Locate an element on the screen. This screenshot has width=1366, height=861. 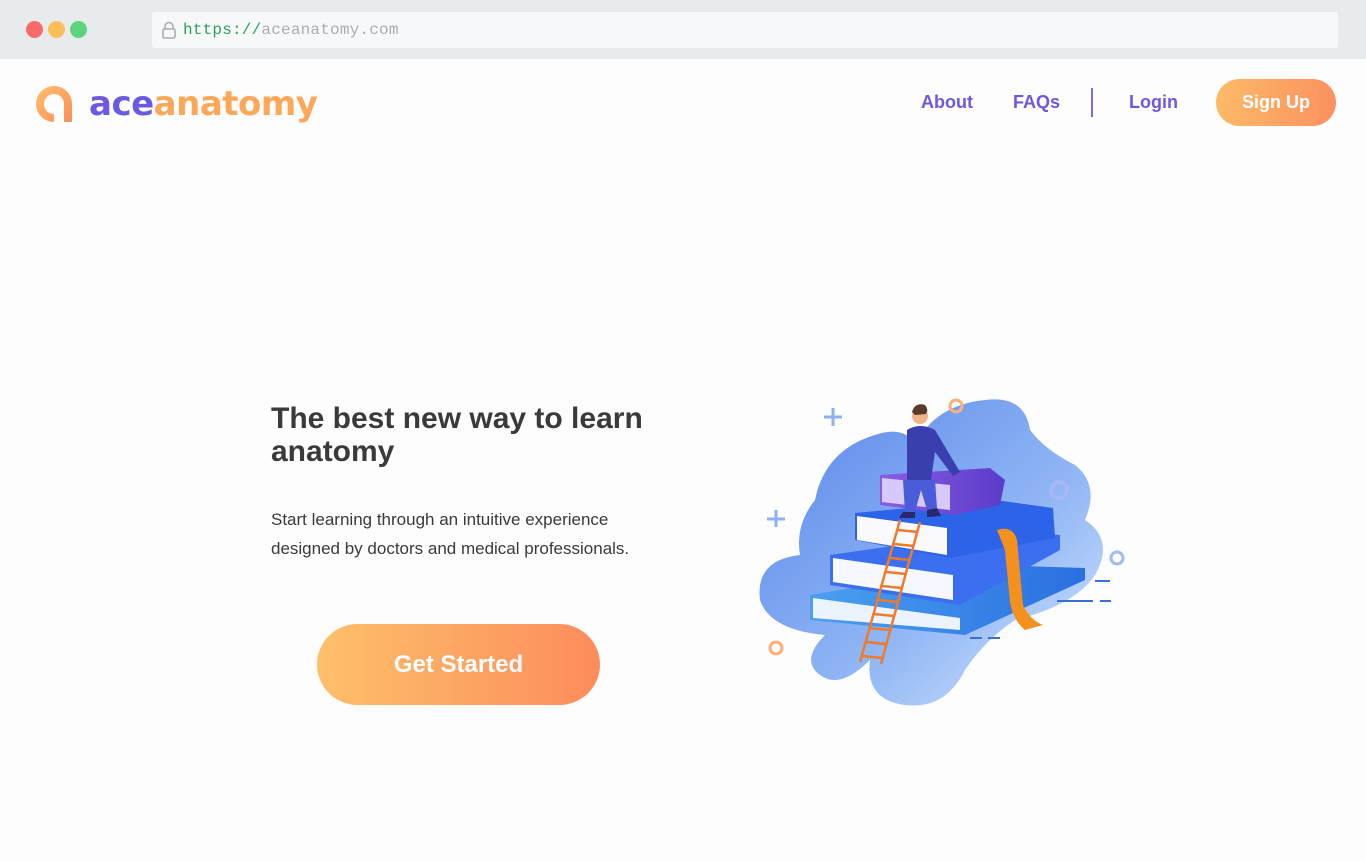
nav-faqs-link: FAQs is located at coordinates (1036, 102).